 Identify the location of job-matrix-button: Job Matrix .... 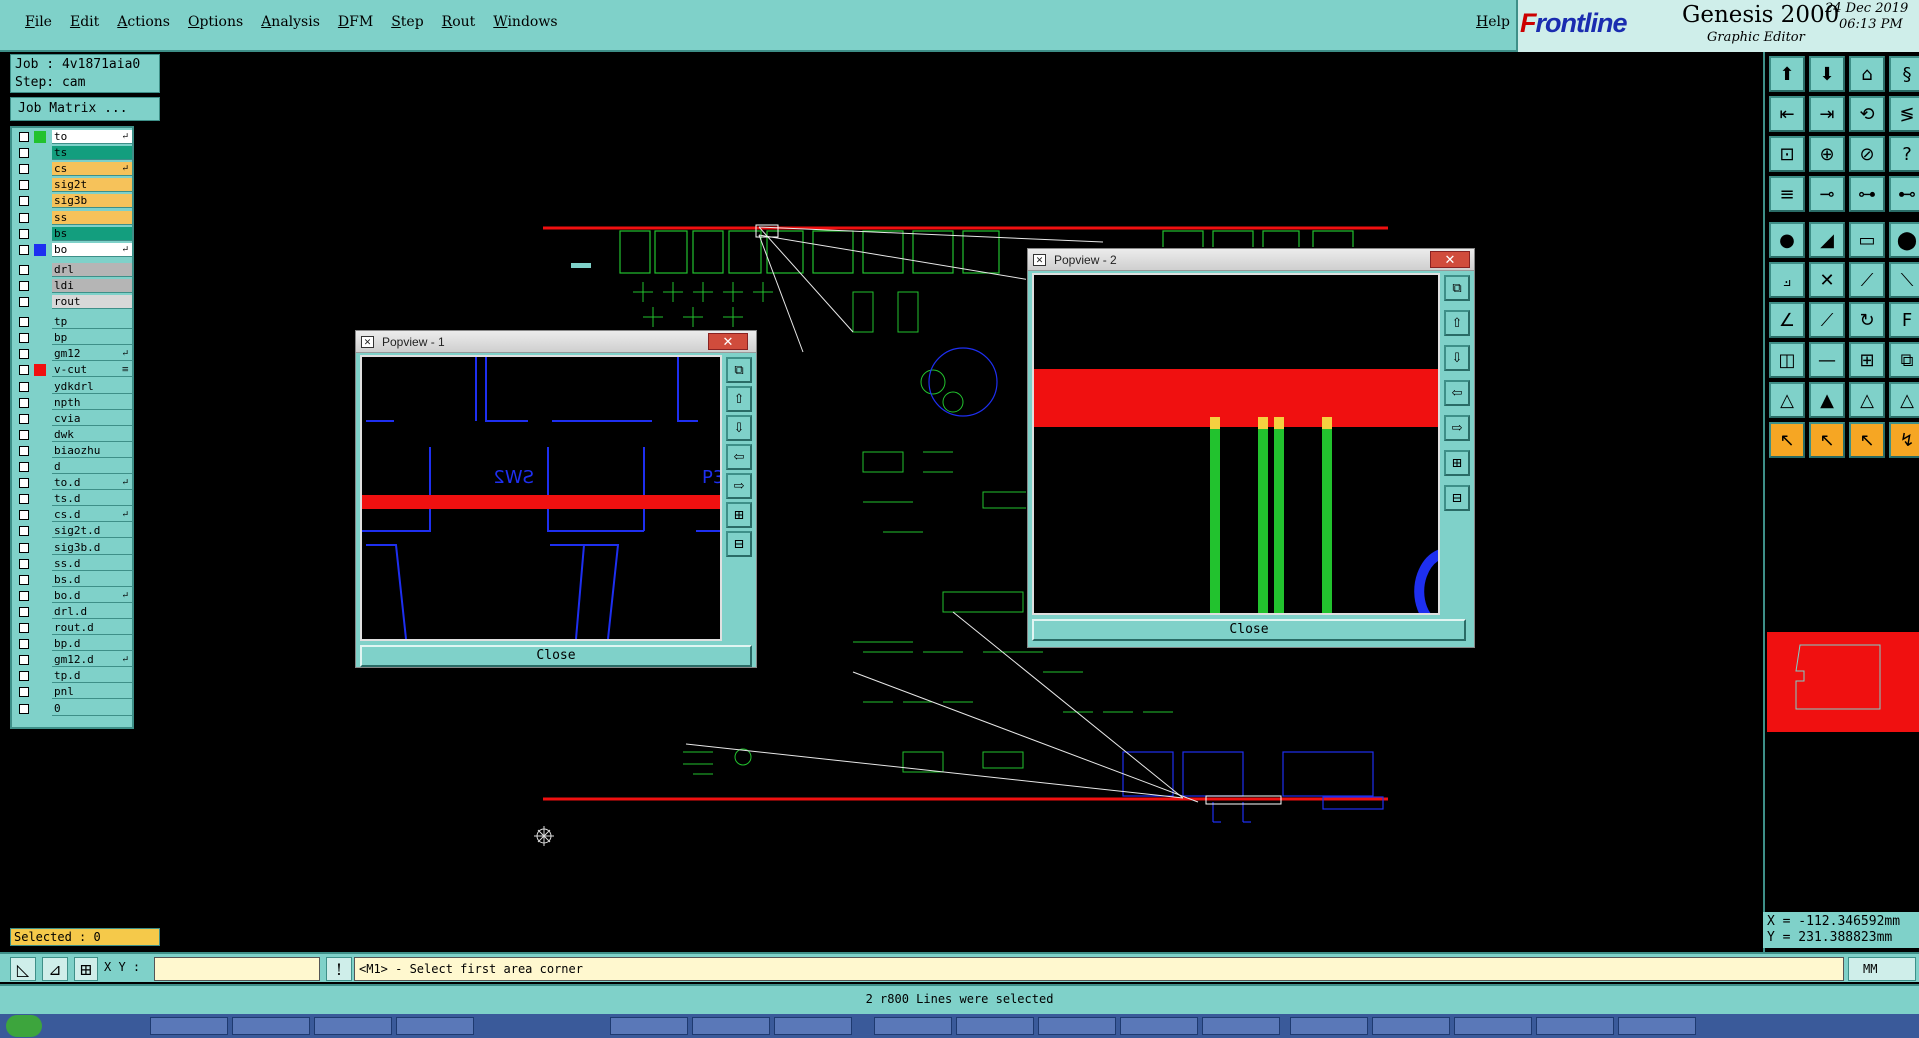
(85, 109).